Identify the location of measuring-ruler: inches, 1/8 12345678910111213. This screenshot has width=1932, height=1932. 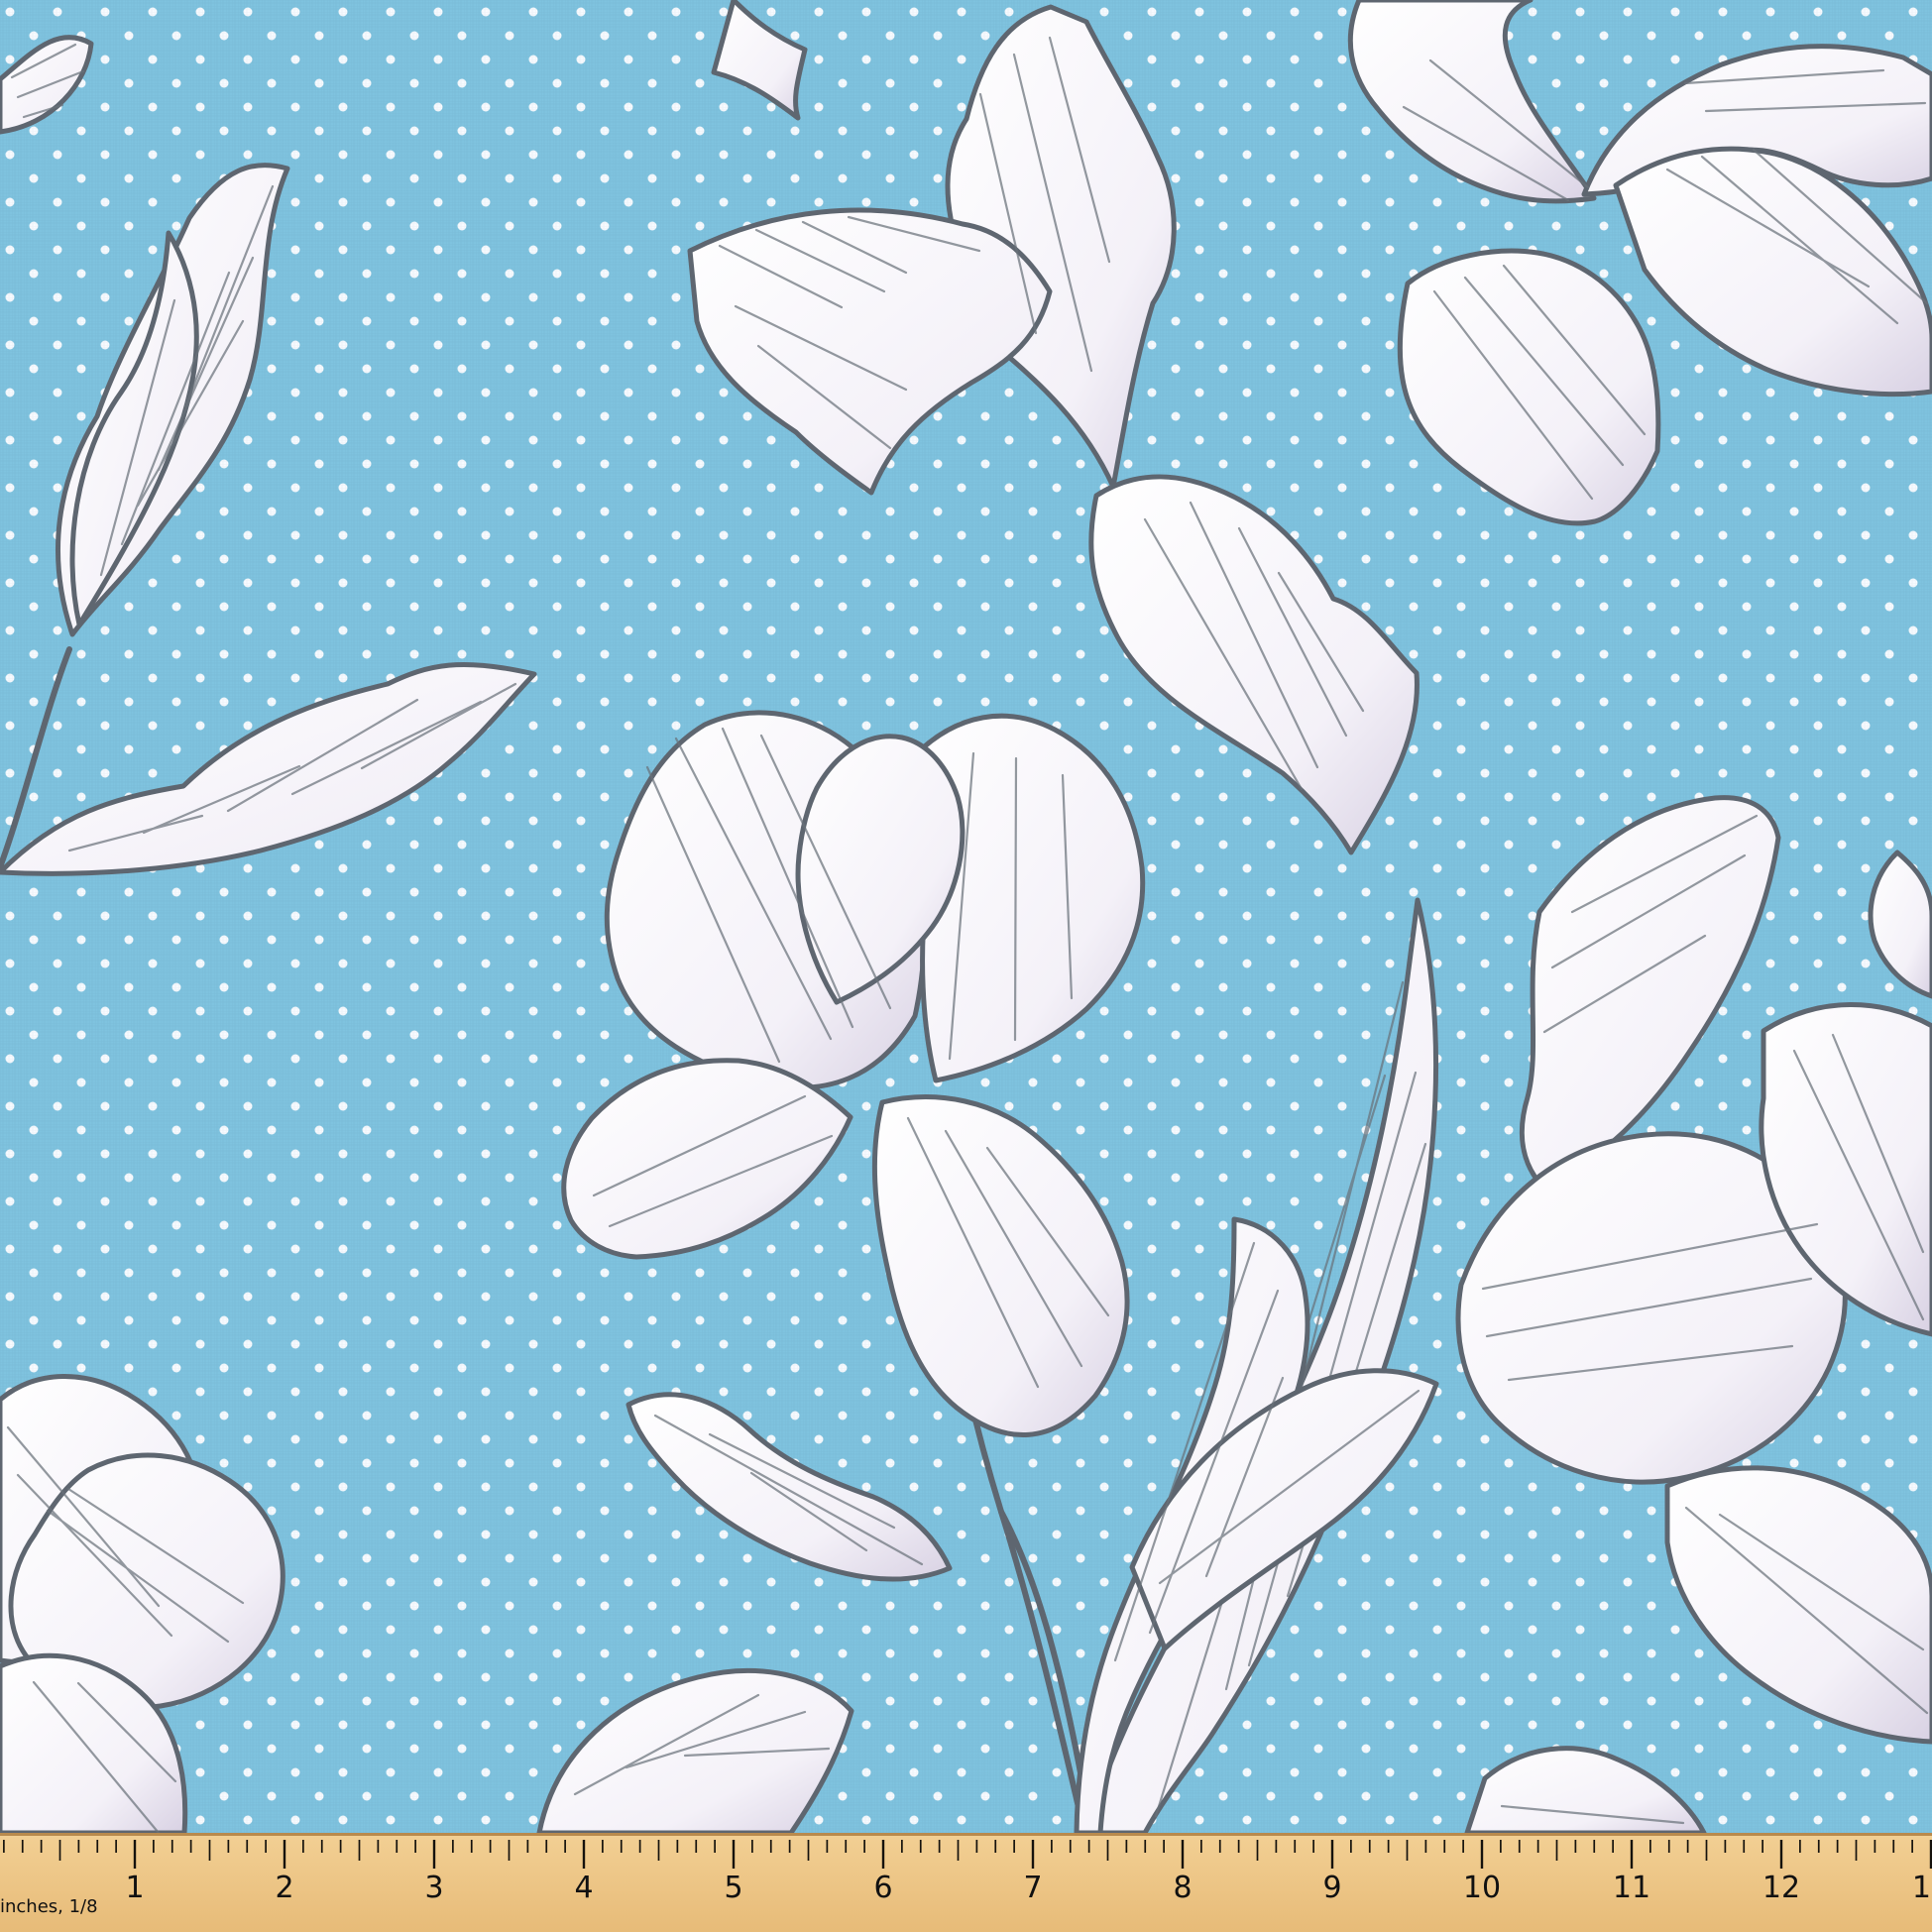
(966, 1882).